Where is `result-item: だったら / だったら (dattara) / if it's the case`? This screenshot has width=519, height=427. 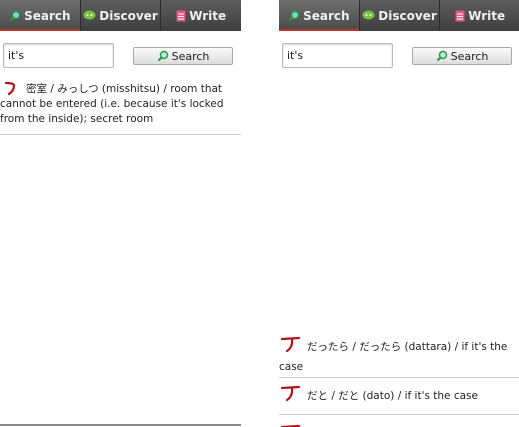
result-item: だったら / だったら (dattara) / if it's the case is located at coordinates (399, 354).